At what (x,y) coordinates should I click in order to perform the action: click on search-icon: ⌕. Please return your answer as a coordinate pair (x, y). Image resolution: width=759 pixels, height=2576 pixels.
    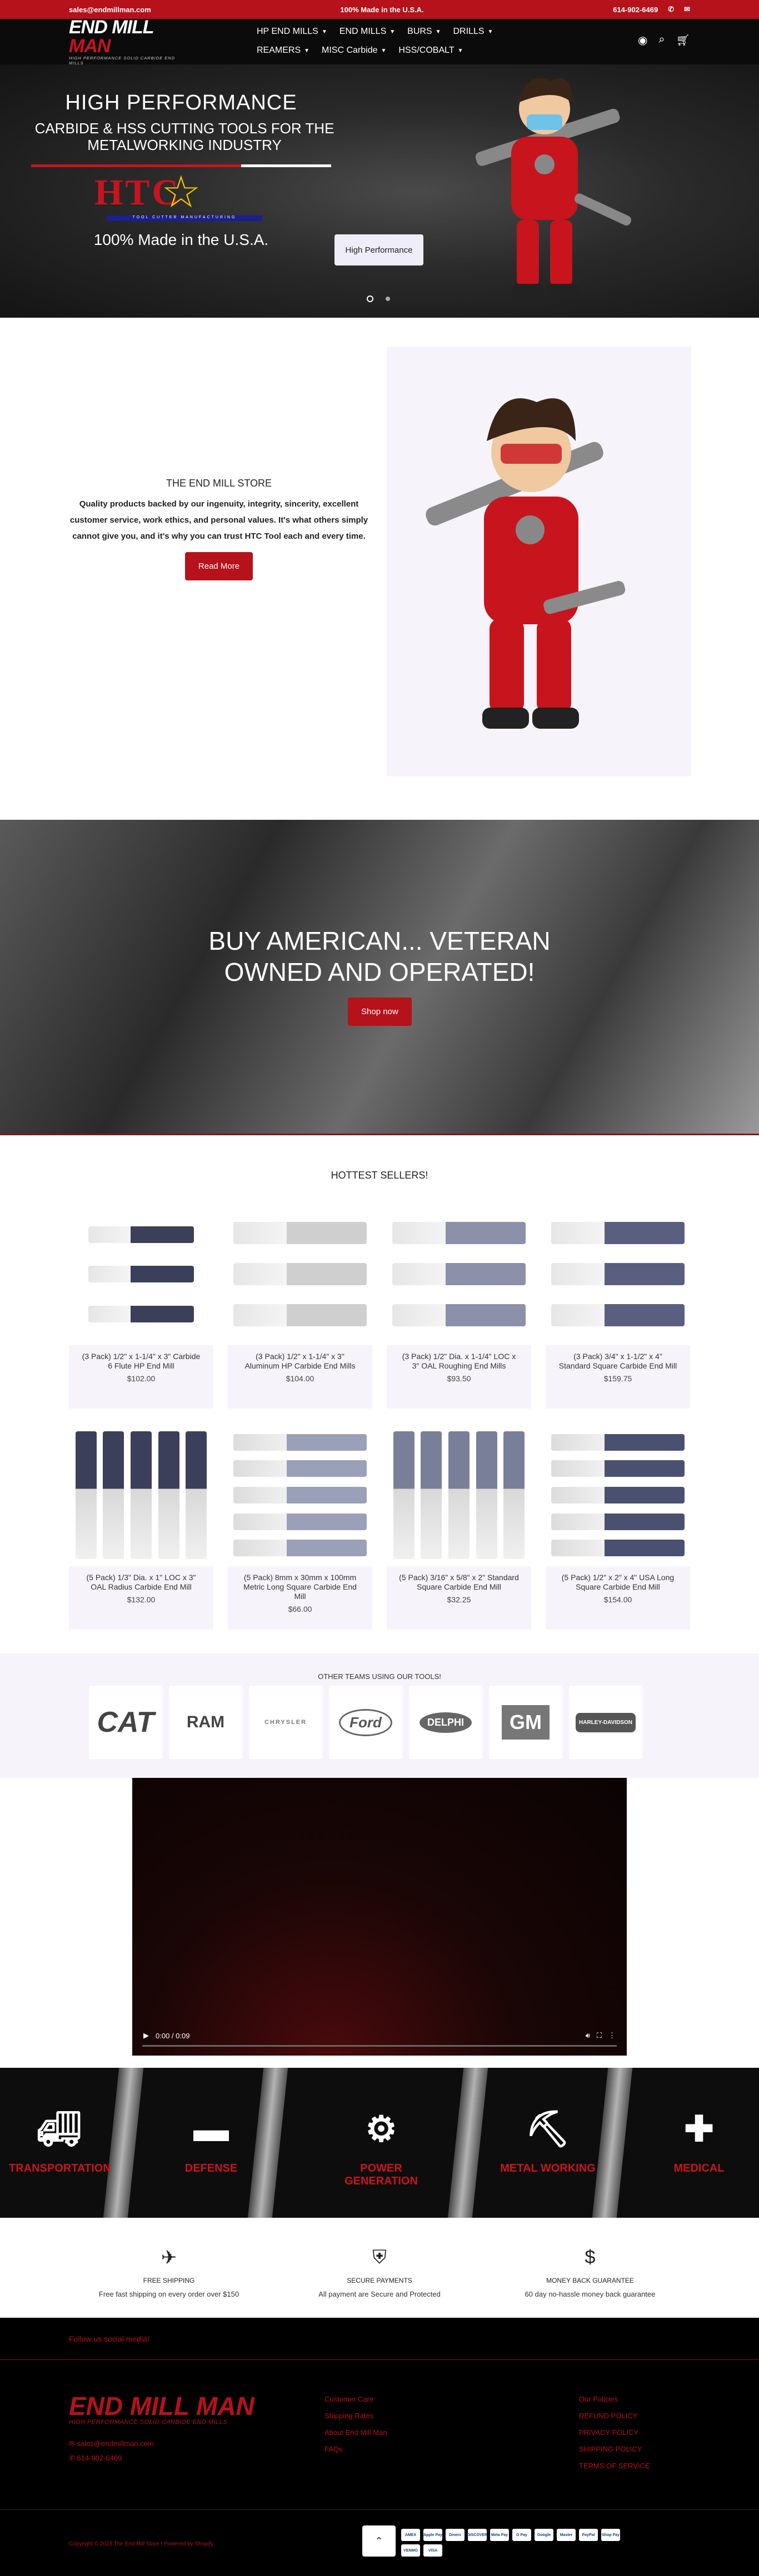
    Looking at the image, I should click on (661, 40).